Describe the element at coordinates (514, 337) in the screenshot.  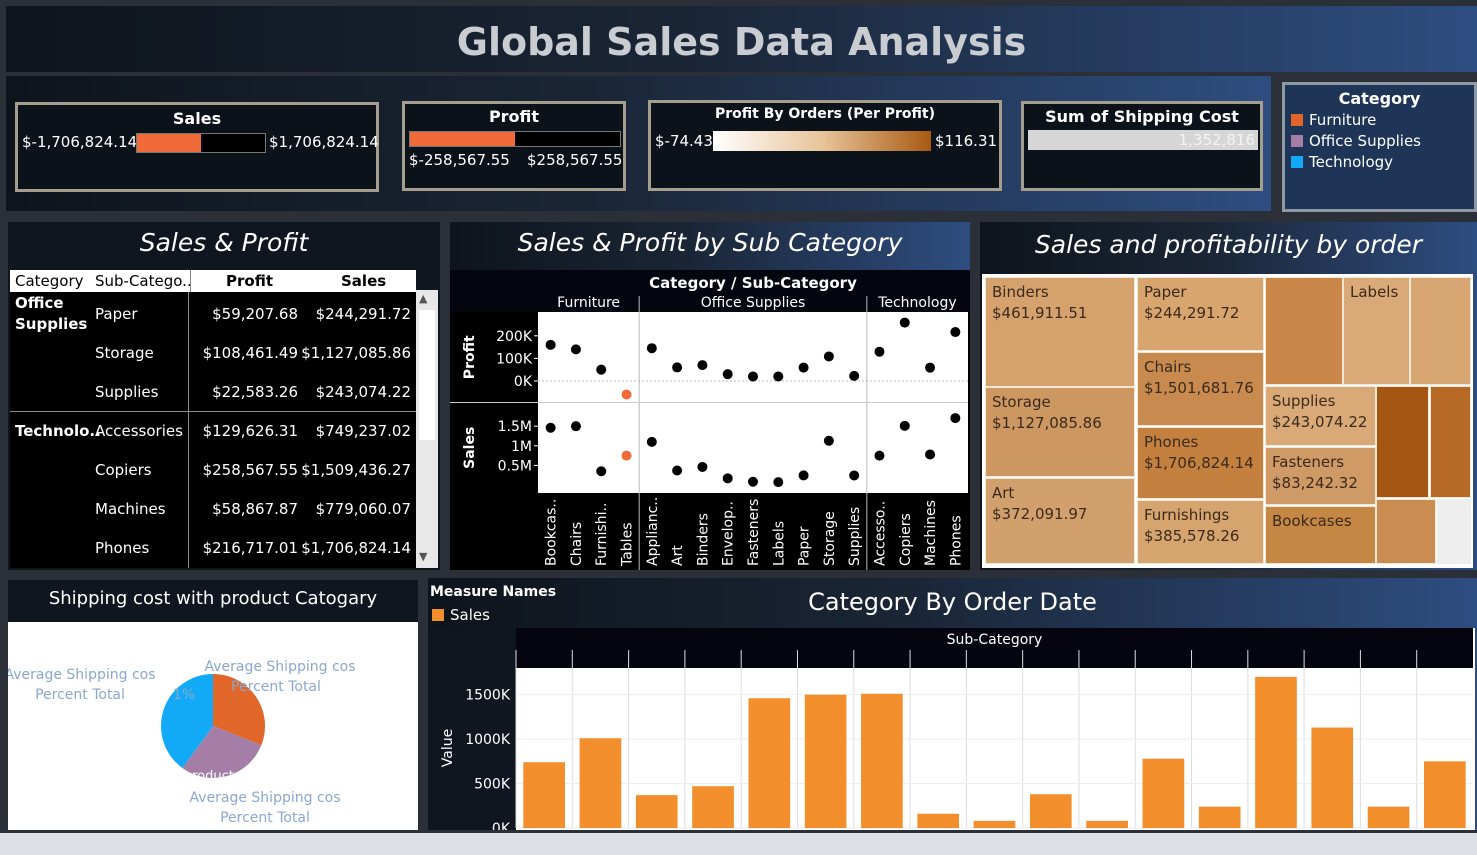
I see `dot-plot-tick-label: 200K` at that location.